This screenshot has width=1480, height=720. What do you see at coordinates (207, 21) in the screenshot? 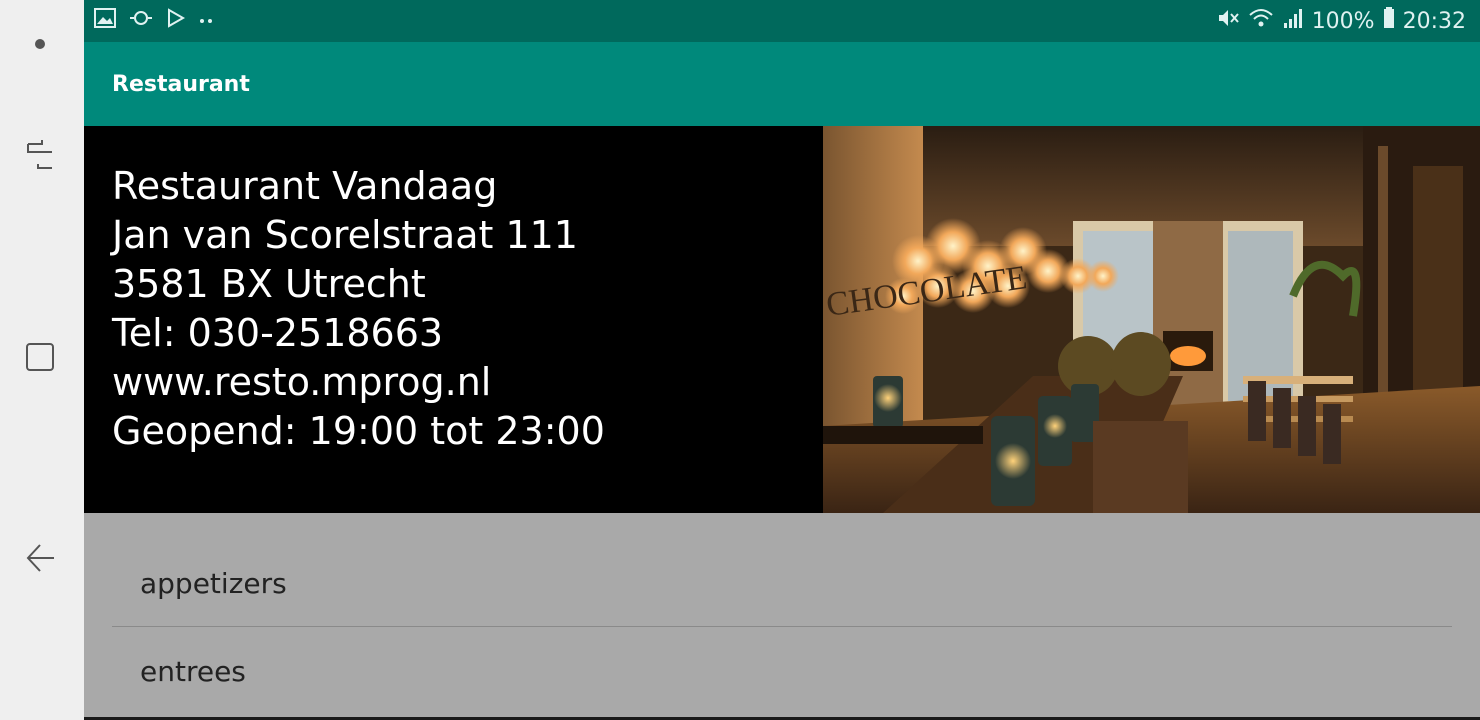
I see `more-dots-icon` at bounding box center [207, 21].